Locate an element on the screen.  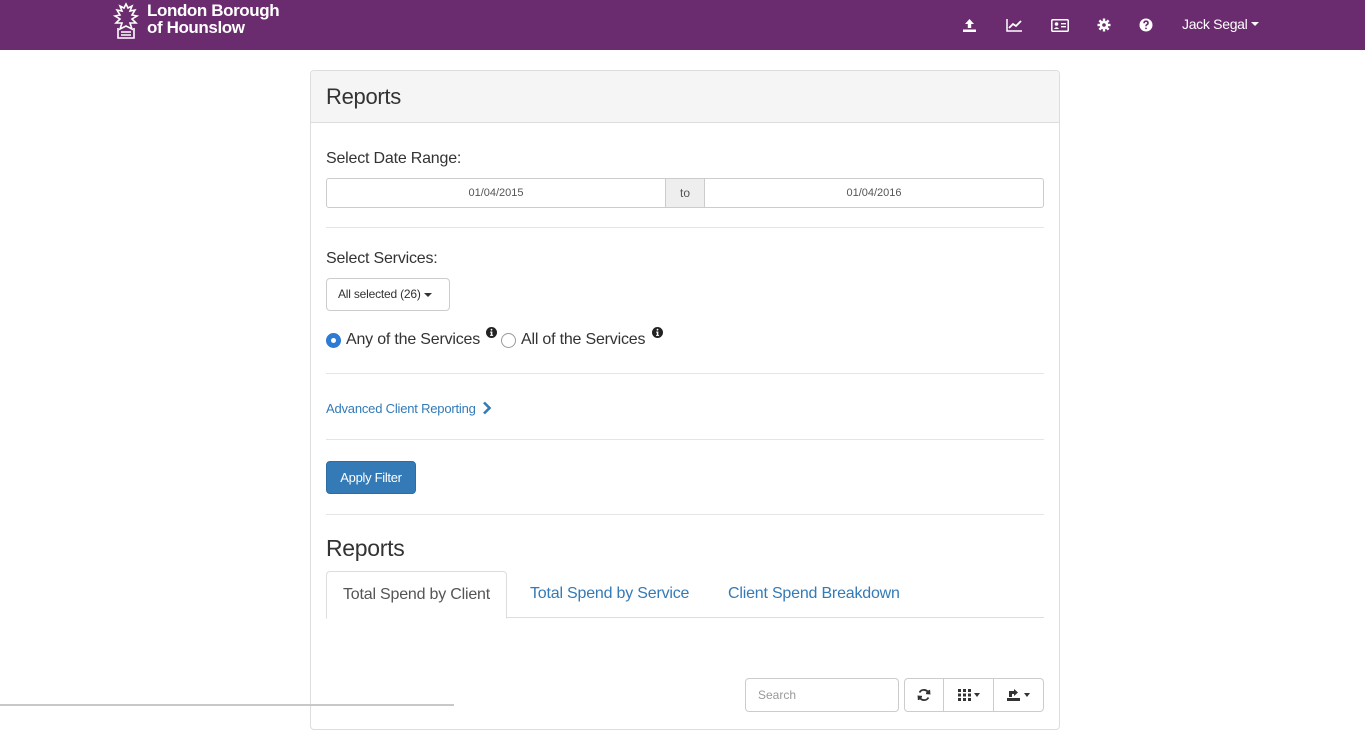
upload-icon is located at coordinates (969, 25).